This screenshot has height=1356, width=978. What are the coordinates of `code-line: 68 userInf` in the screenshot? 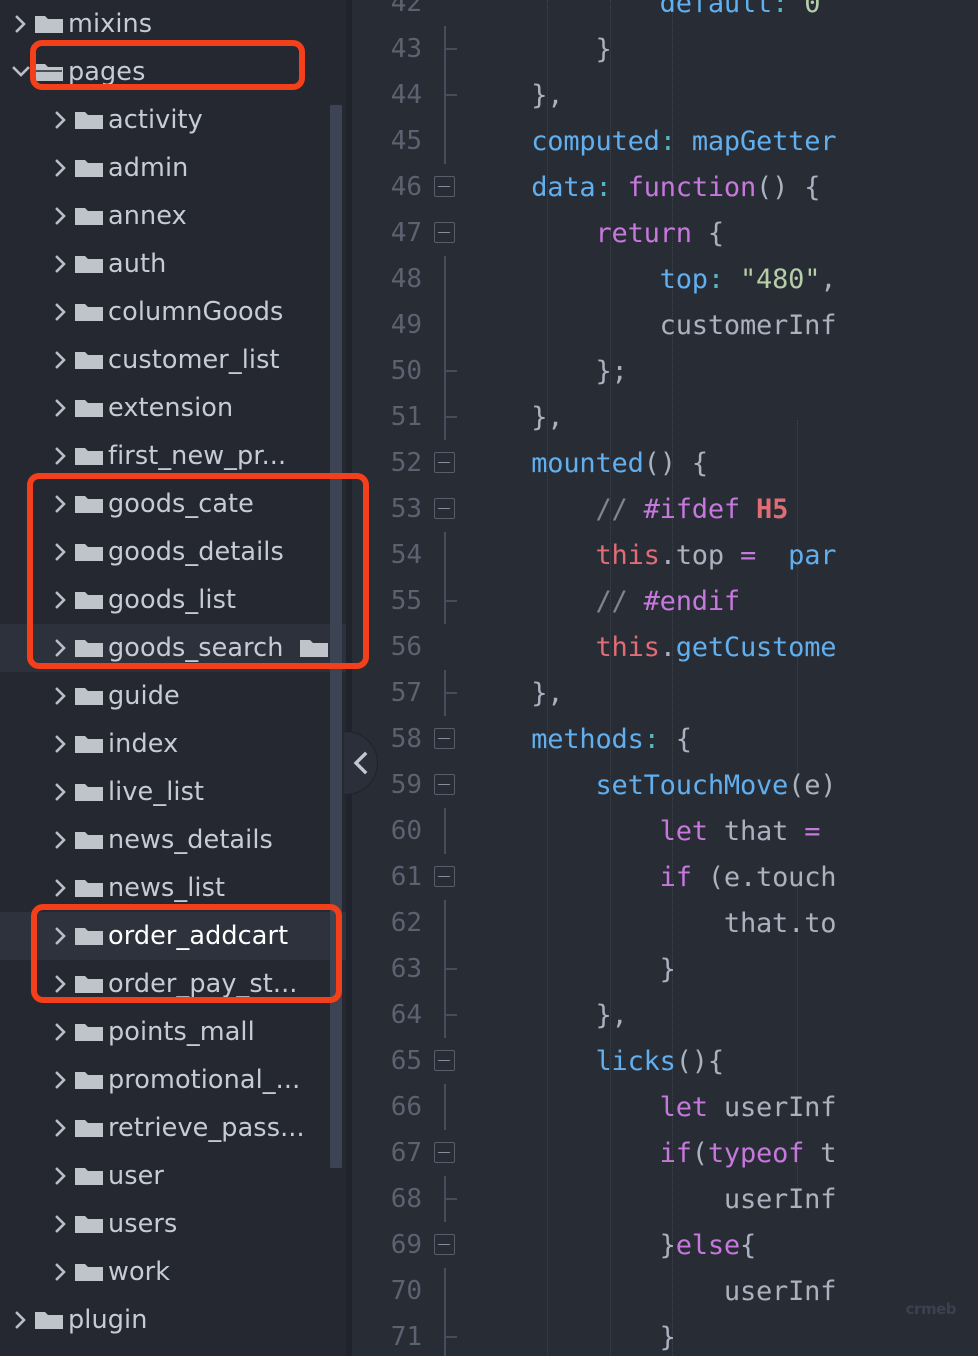 It's located at (656, 1199).